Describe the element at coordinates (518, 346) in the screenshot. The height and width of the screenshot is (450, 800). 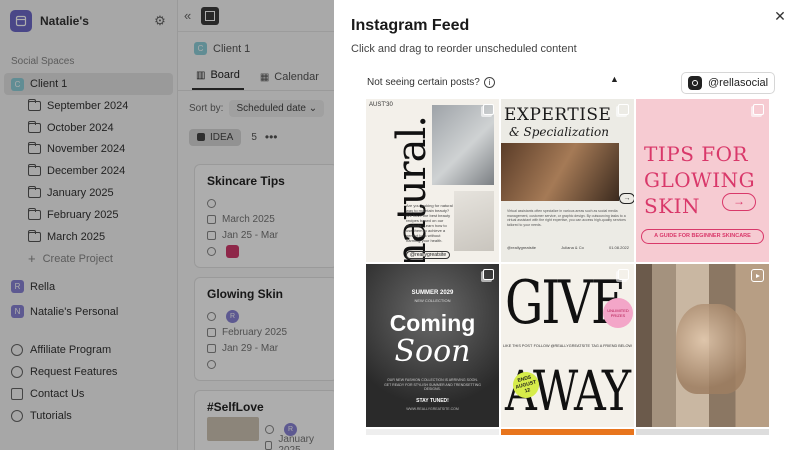
I see `post-text: LIKE THIS POST` at that location.